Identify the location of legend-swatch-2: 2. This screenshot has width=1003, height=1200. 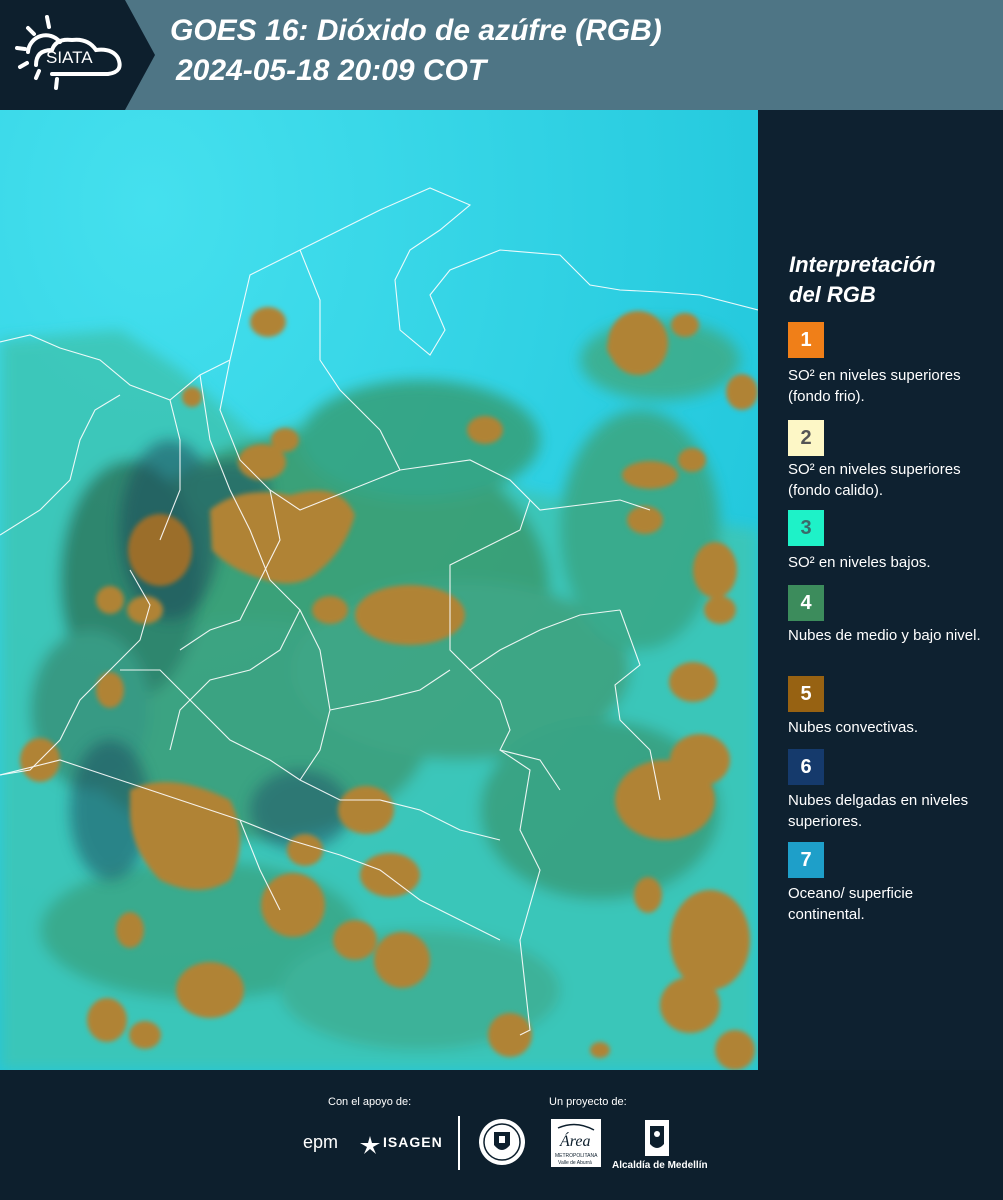
(806, 438).